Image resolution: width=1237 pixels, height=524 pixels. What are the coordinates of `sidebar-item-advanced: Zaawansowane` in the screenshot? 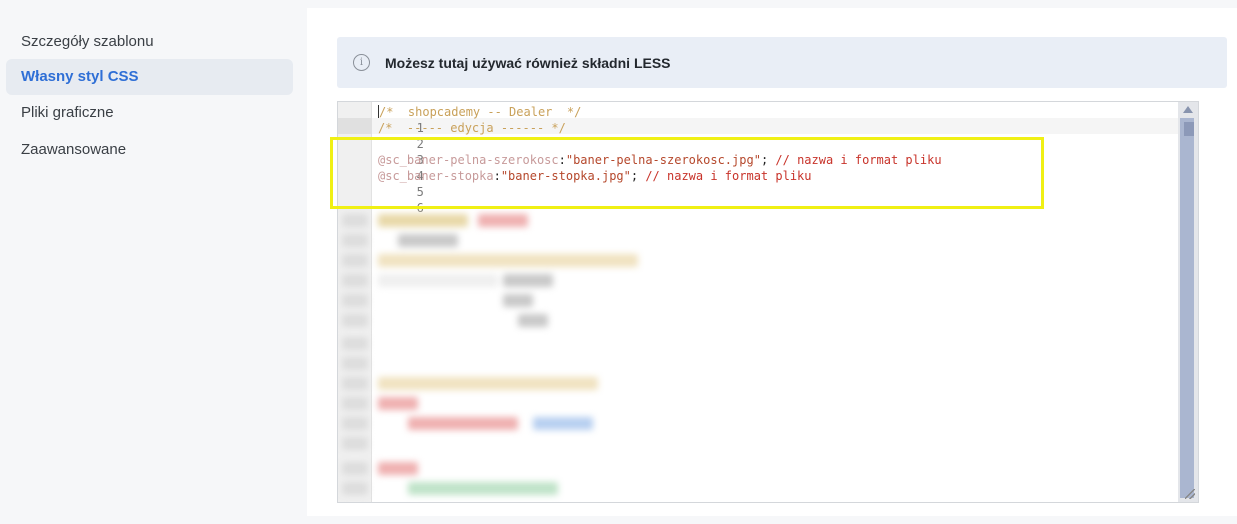 It's located at (149, 150).